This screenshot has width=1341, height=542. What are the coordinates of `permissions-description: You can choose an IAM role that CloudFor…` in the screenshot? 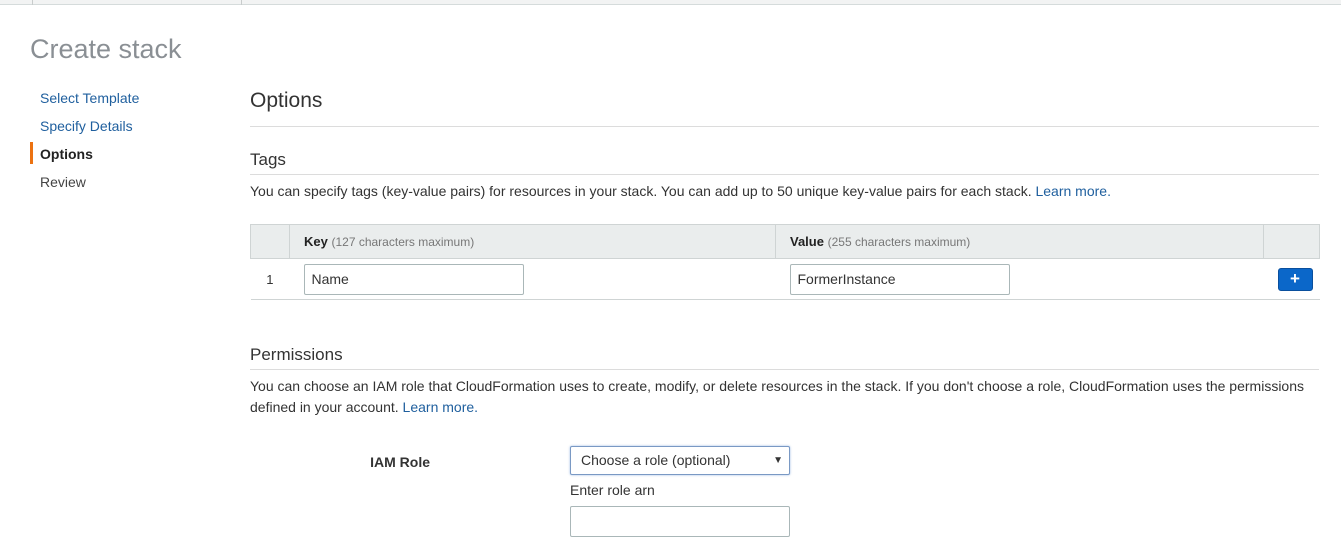 It's located at (784, 397).